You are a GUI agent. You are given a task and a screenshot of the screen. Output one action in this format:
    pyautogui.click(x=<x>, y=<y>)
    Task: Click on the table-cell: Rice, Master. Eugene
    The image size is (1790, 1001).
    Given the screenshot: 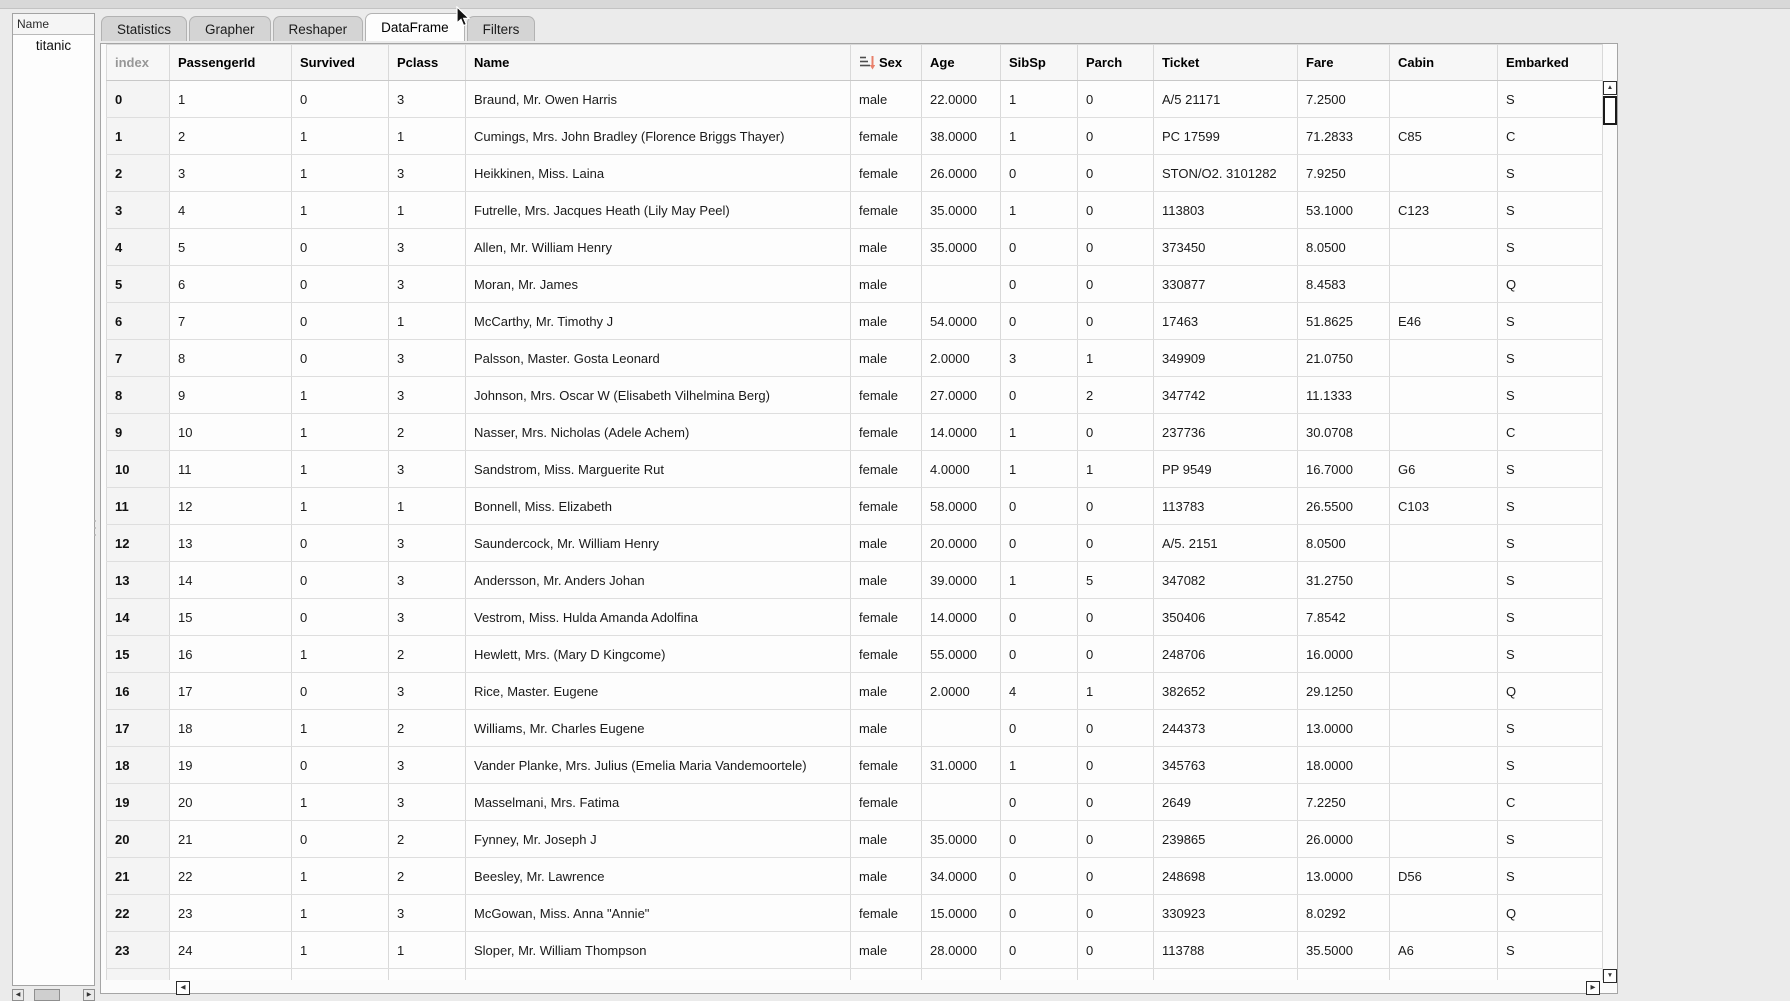 What is the action you would take?
    pyautogui.click(x=658, y=691)
    